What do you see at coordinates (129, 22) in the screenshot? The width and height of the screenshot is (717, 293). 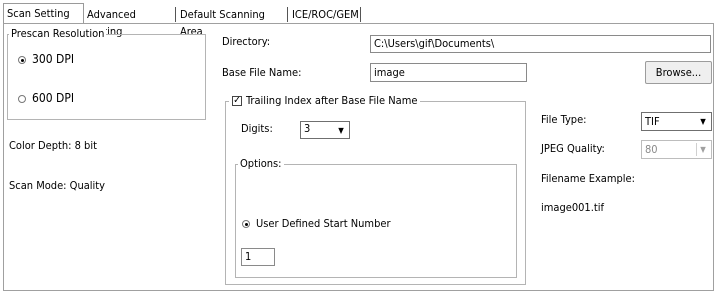 I see `tab-advanced-setting: Advanced Setting` at bounding box center [129, 22].